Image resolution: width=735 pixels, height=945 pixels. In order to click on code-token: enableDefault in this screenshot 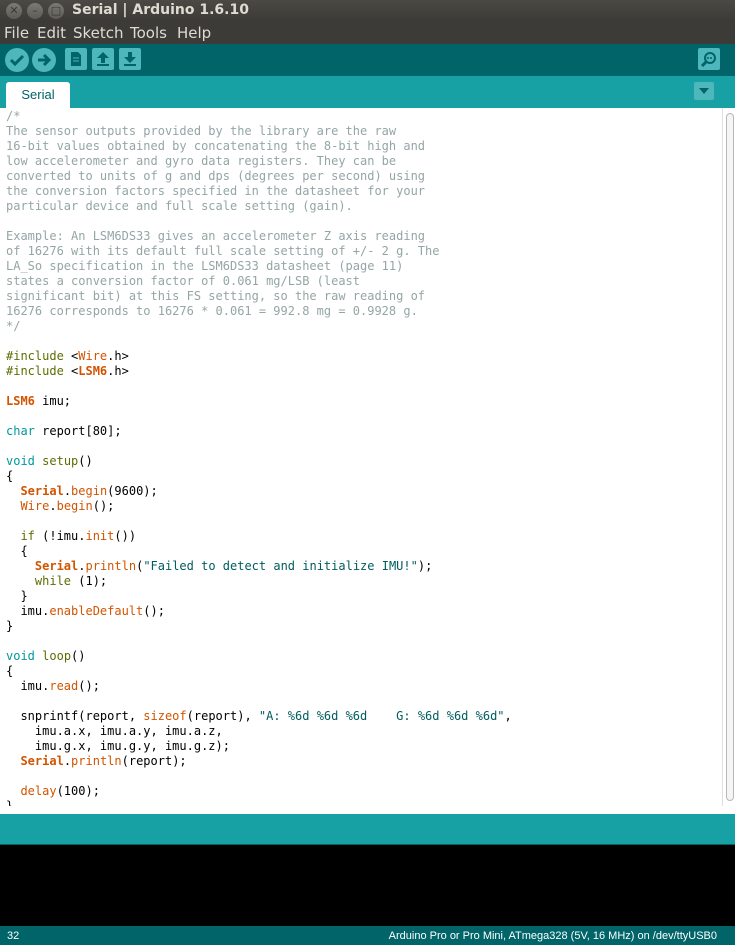, I will do `click(96, 611)`.